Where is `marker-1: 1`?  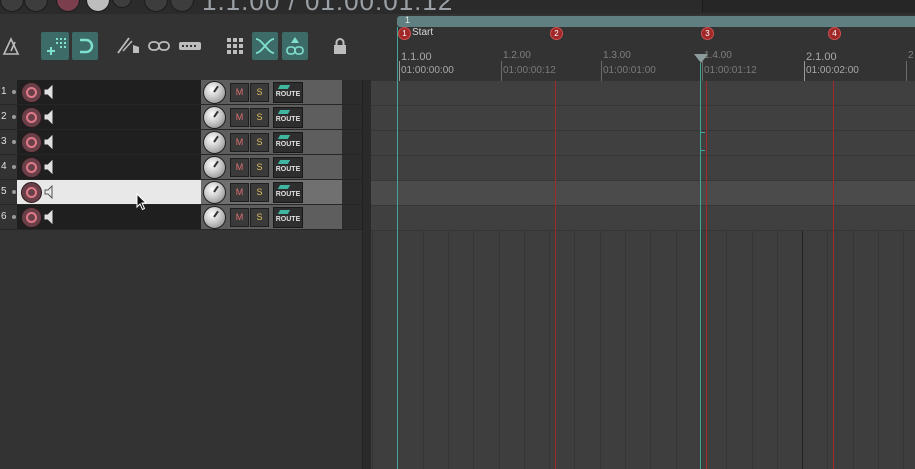 marker-1: 1 is located at coordinates (404, 33).